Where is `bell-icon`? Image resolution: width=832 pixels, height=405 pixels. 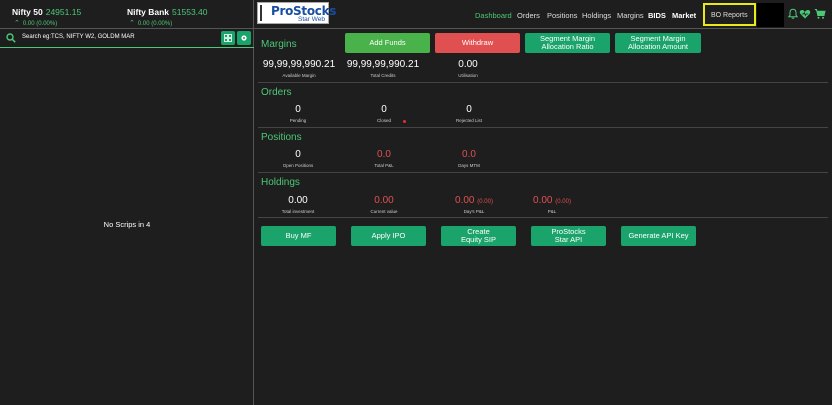
bell-icon is located at coordinates (793, 14).